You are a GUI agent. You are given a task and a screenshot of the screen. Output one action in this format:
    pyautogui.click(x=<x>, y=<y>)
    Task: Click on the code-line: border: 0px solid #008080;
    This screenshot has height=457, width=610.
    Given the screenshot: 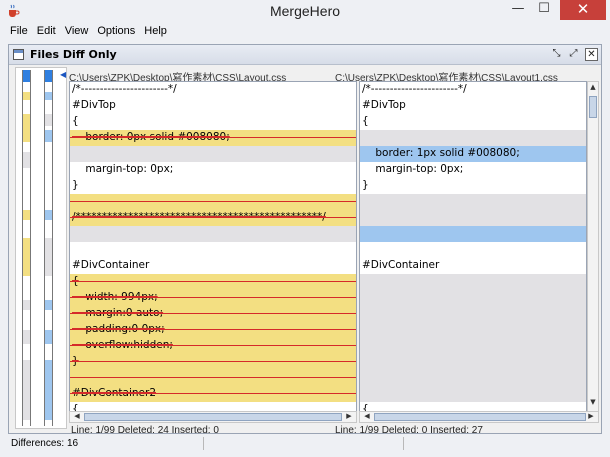 What is the action you would take?
    pyautogui.click(x=213, y=138)
    